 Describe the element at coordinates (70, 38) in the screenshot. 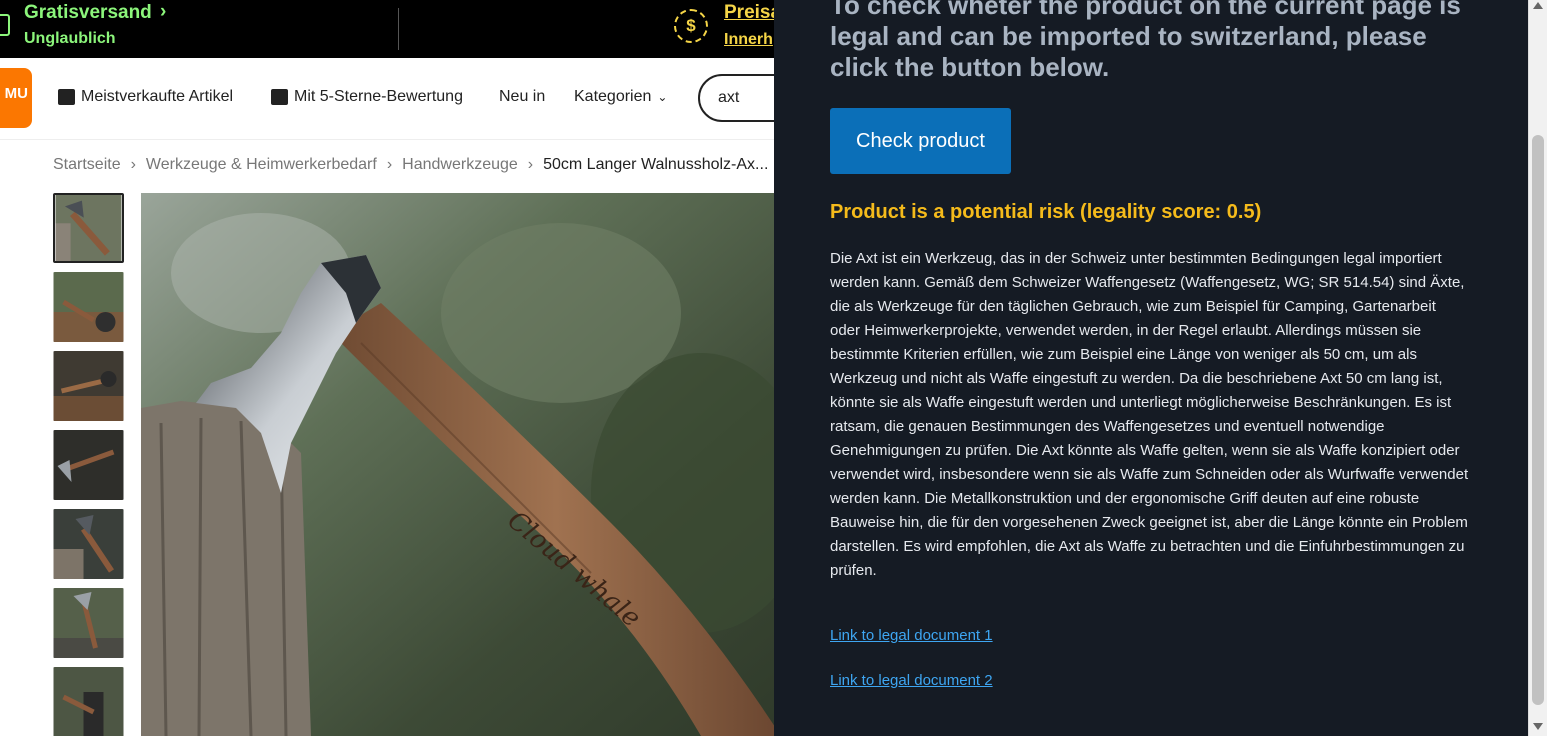

I see `free-shipping-subtitle: Unglaublich` at that location.